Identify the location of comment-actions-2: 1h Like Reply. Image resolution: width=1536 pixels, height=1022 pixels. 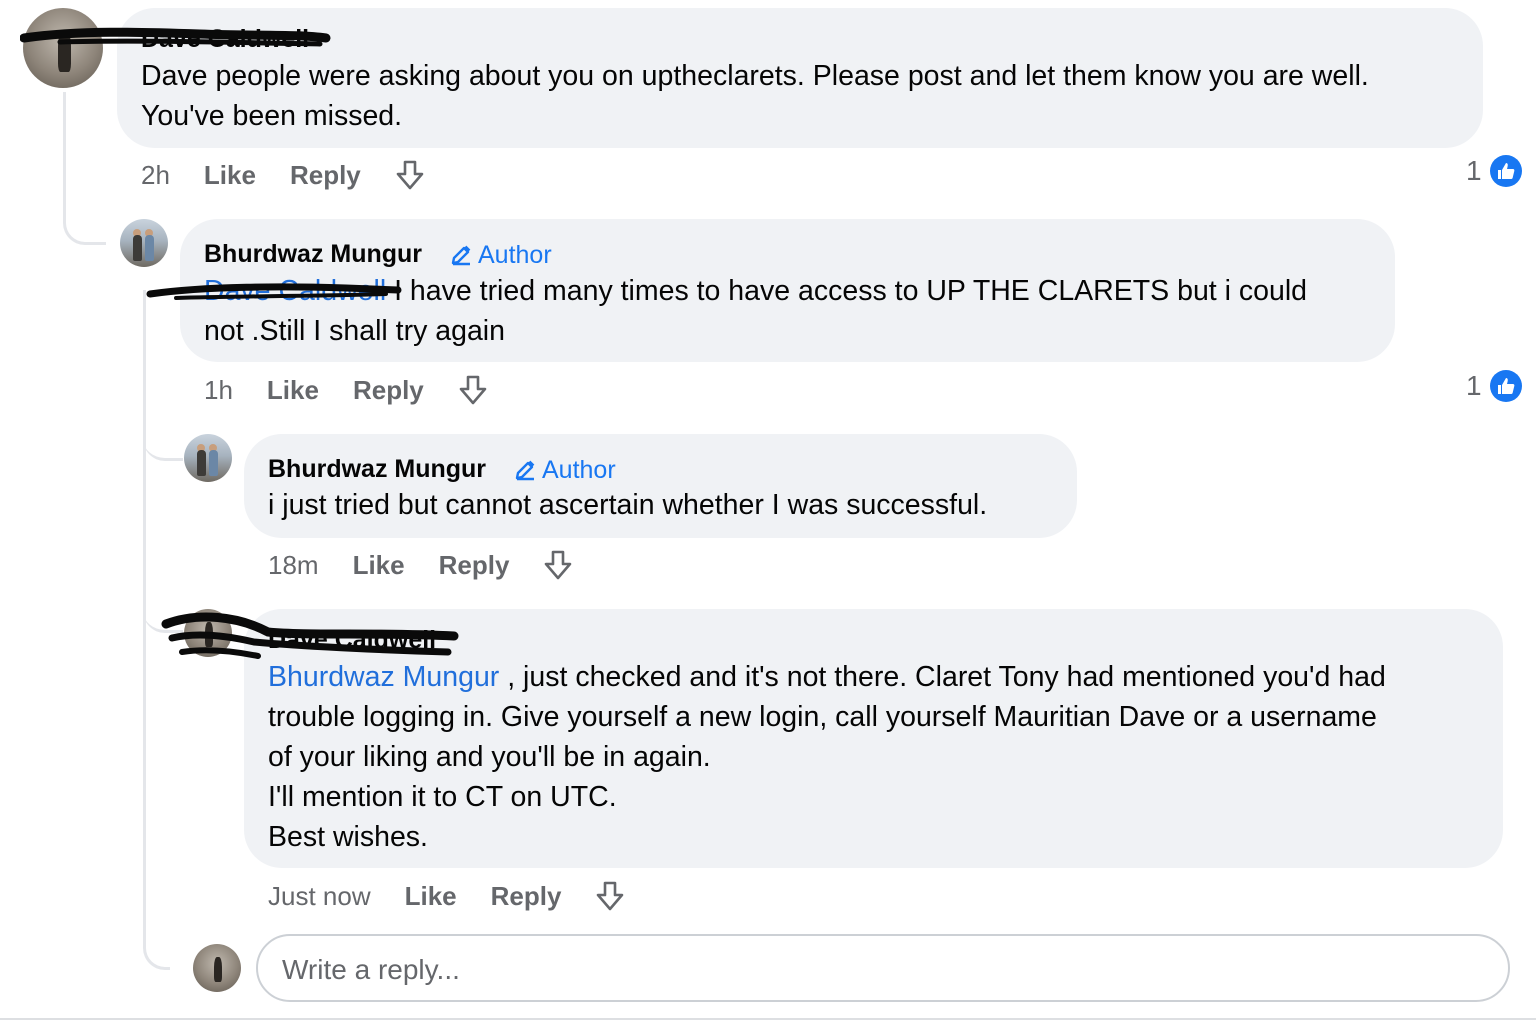
(347, 390).